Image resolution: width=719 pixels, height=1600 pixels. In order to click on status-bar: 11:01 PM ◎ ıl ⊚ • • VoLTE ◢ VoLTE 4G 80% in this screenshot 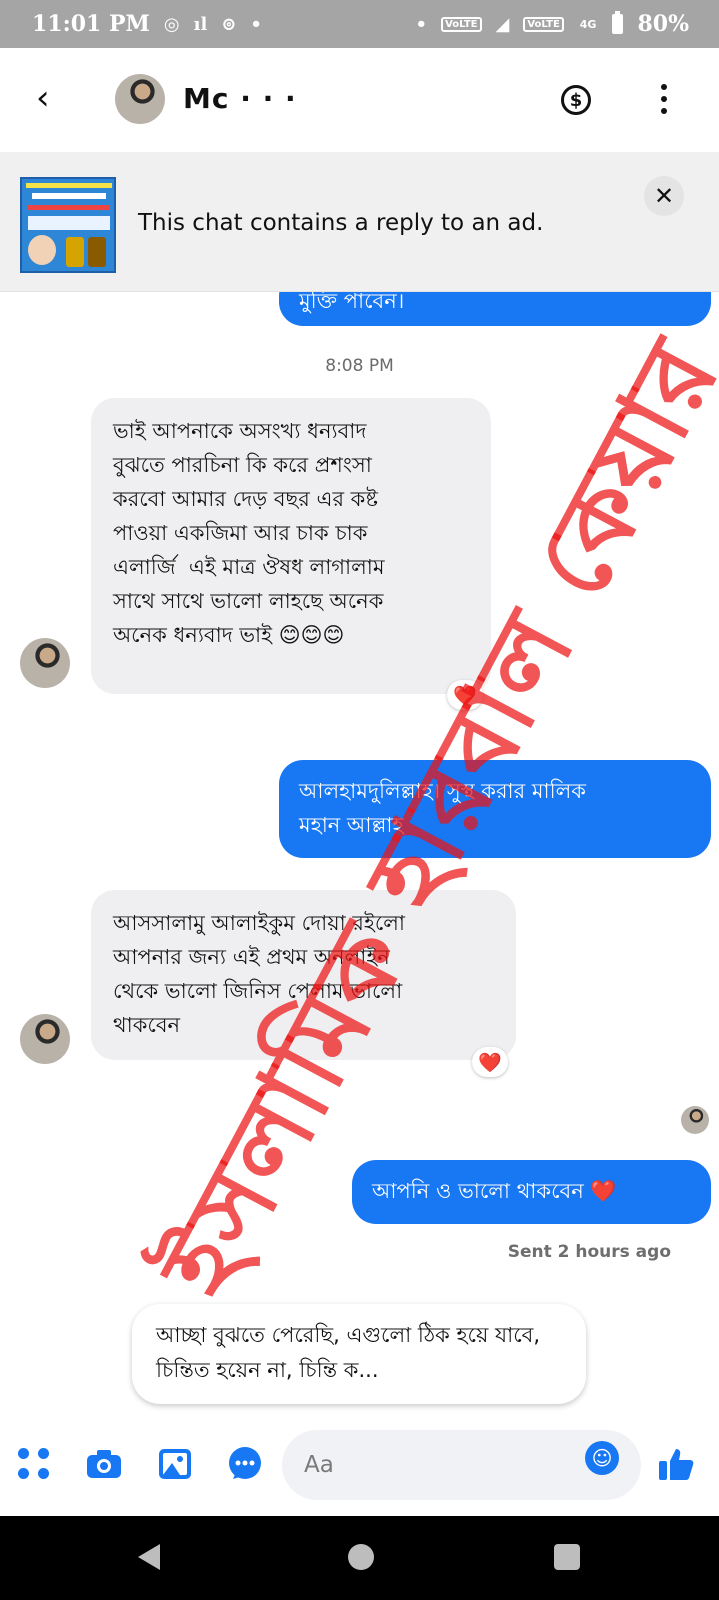, I will do `click(359, 24)`.